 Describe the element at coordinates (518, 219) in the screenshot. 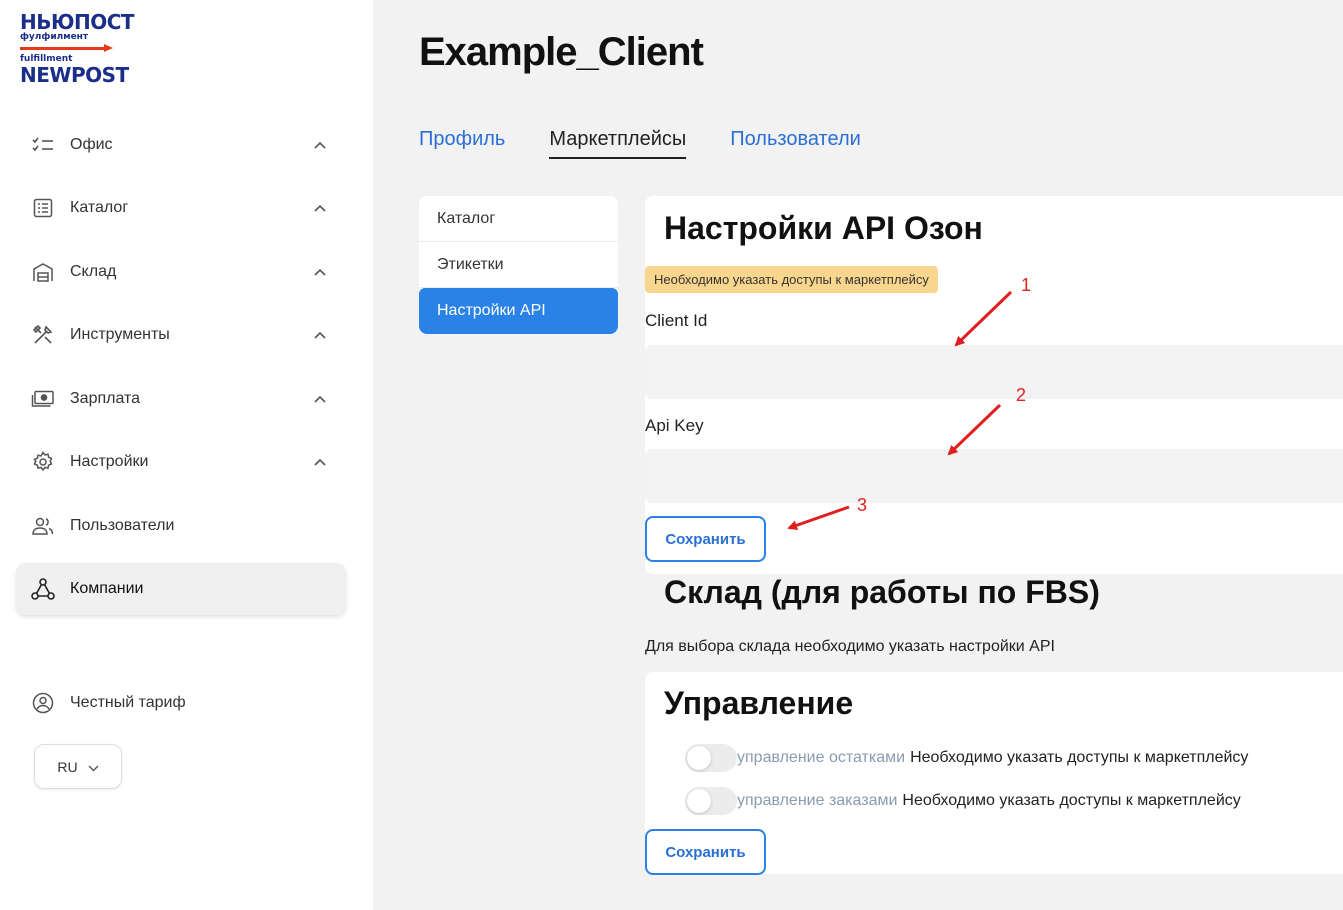

I see `subnav-catalog: Каталог` at that location.